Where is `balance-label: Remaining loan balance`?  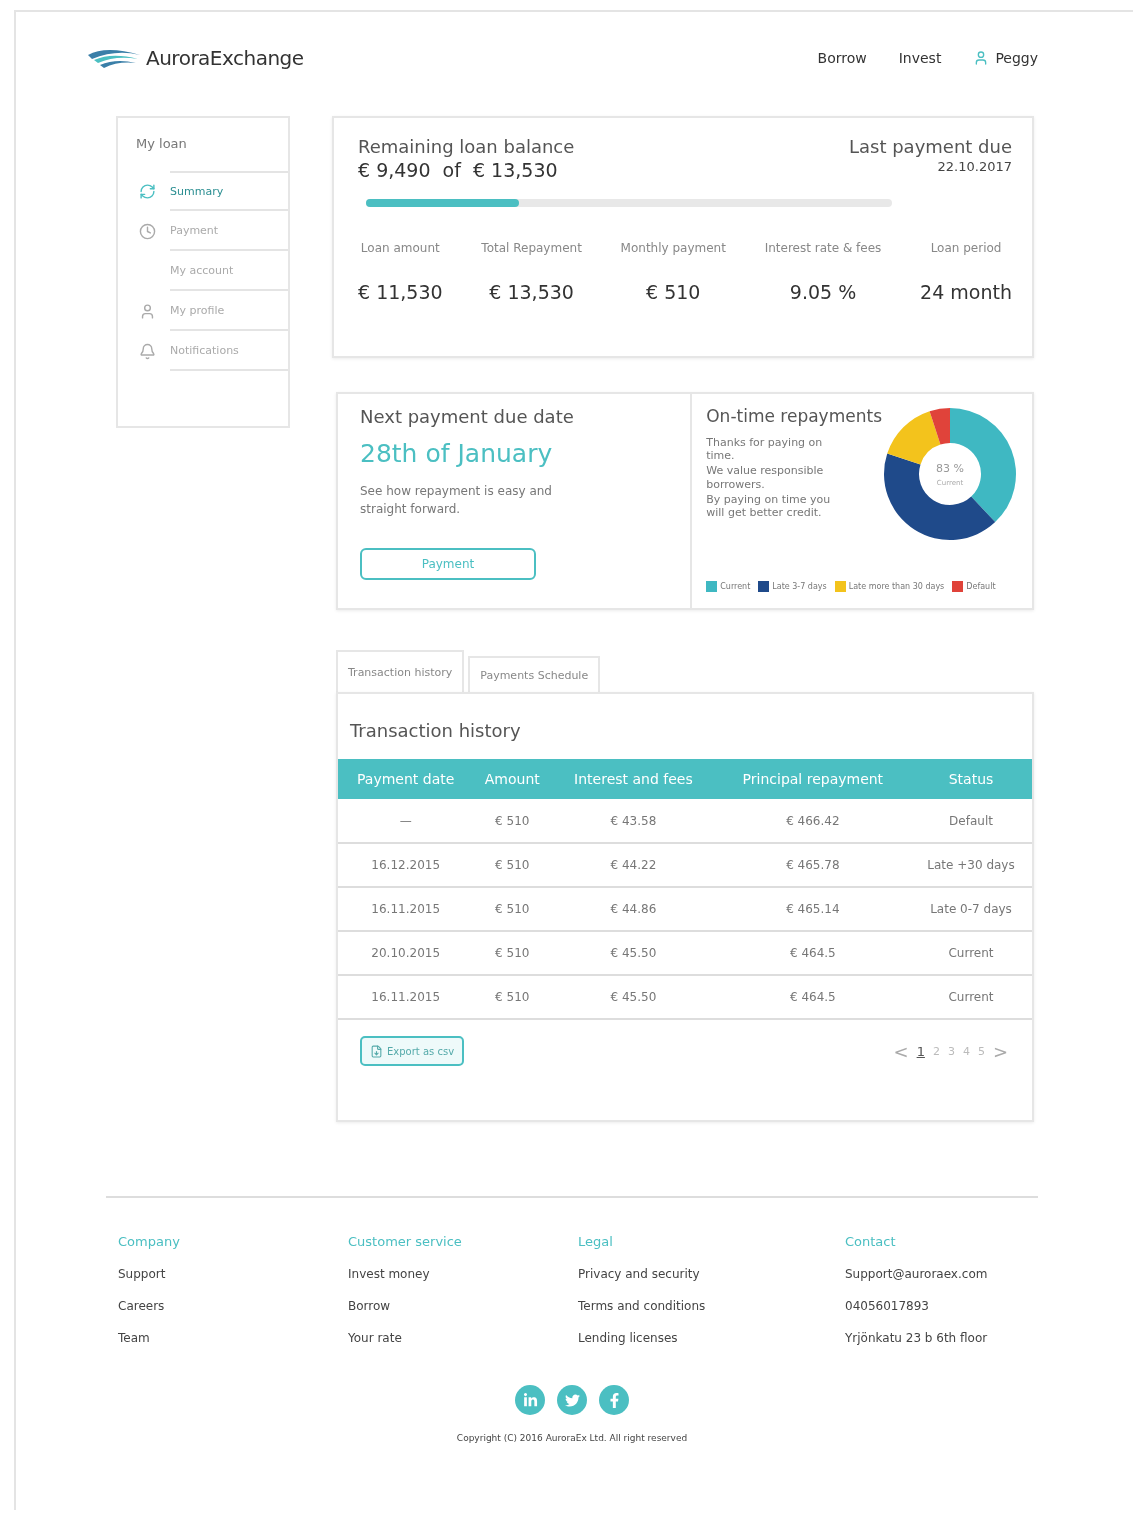 balance-label: Remaining loan balance is located at coordinates (466, 146).